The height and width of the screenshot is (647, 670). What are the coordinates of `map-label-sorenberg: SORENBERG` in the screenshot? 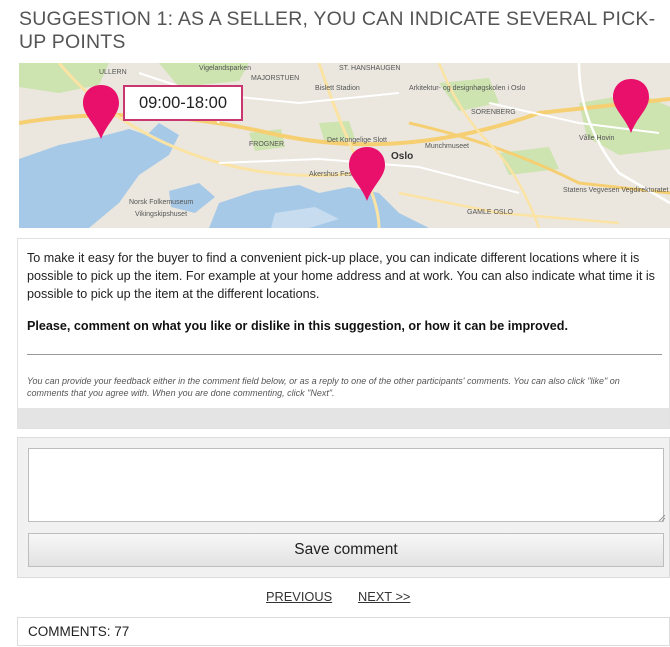 It's located at (493, 112).